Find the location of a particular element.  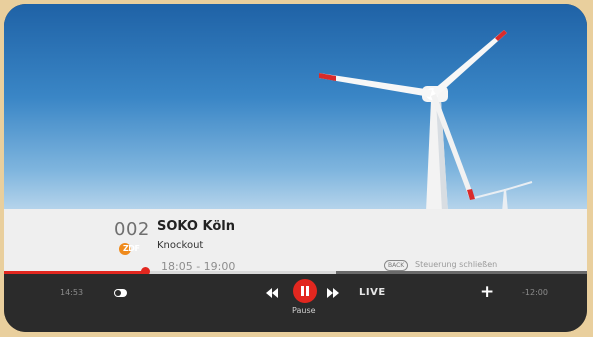

plus-icon: + is located at coordinates (487, 292).